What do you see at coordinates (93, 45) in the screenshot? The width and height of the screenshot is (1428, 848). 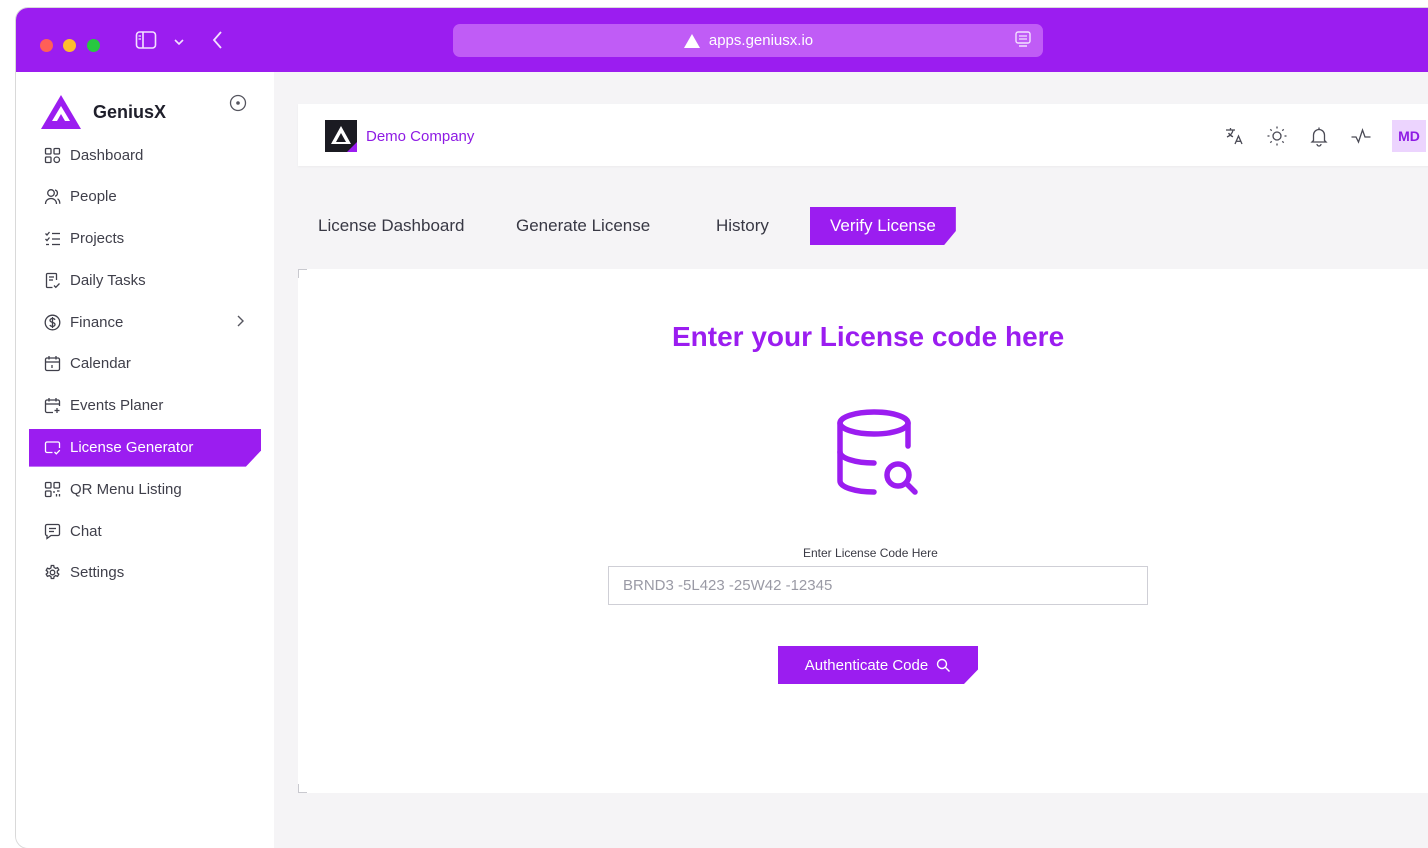 I see `maximize-window-button` at bounding box center [93, 45].